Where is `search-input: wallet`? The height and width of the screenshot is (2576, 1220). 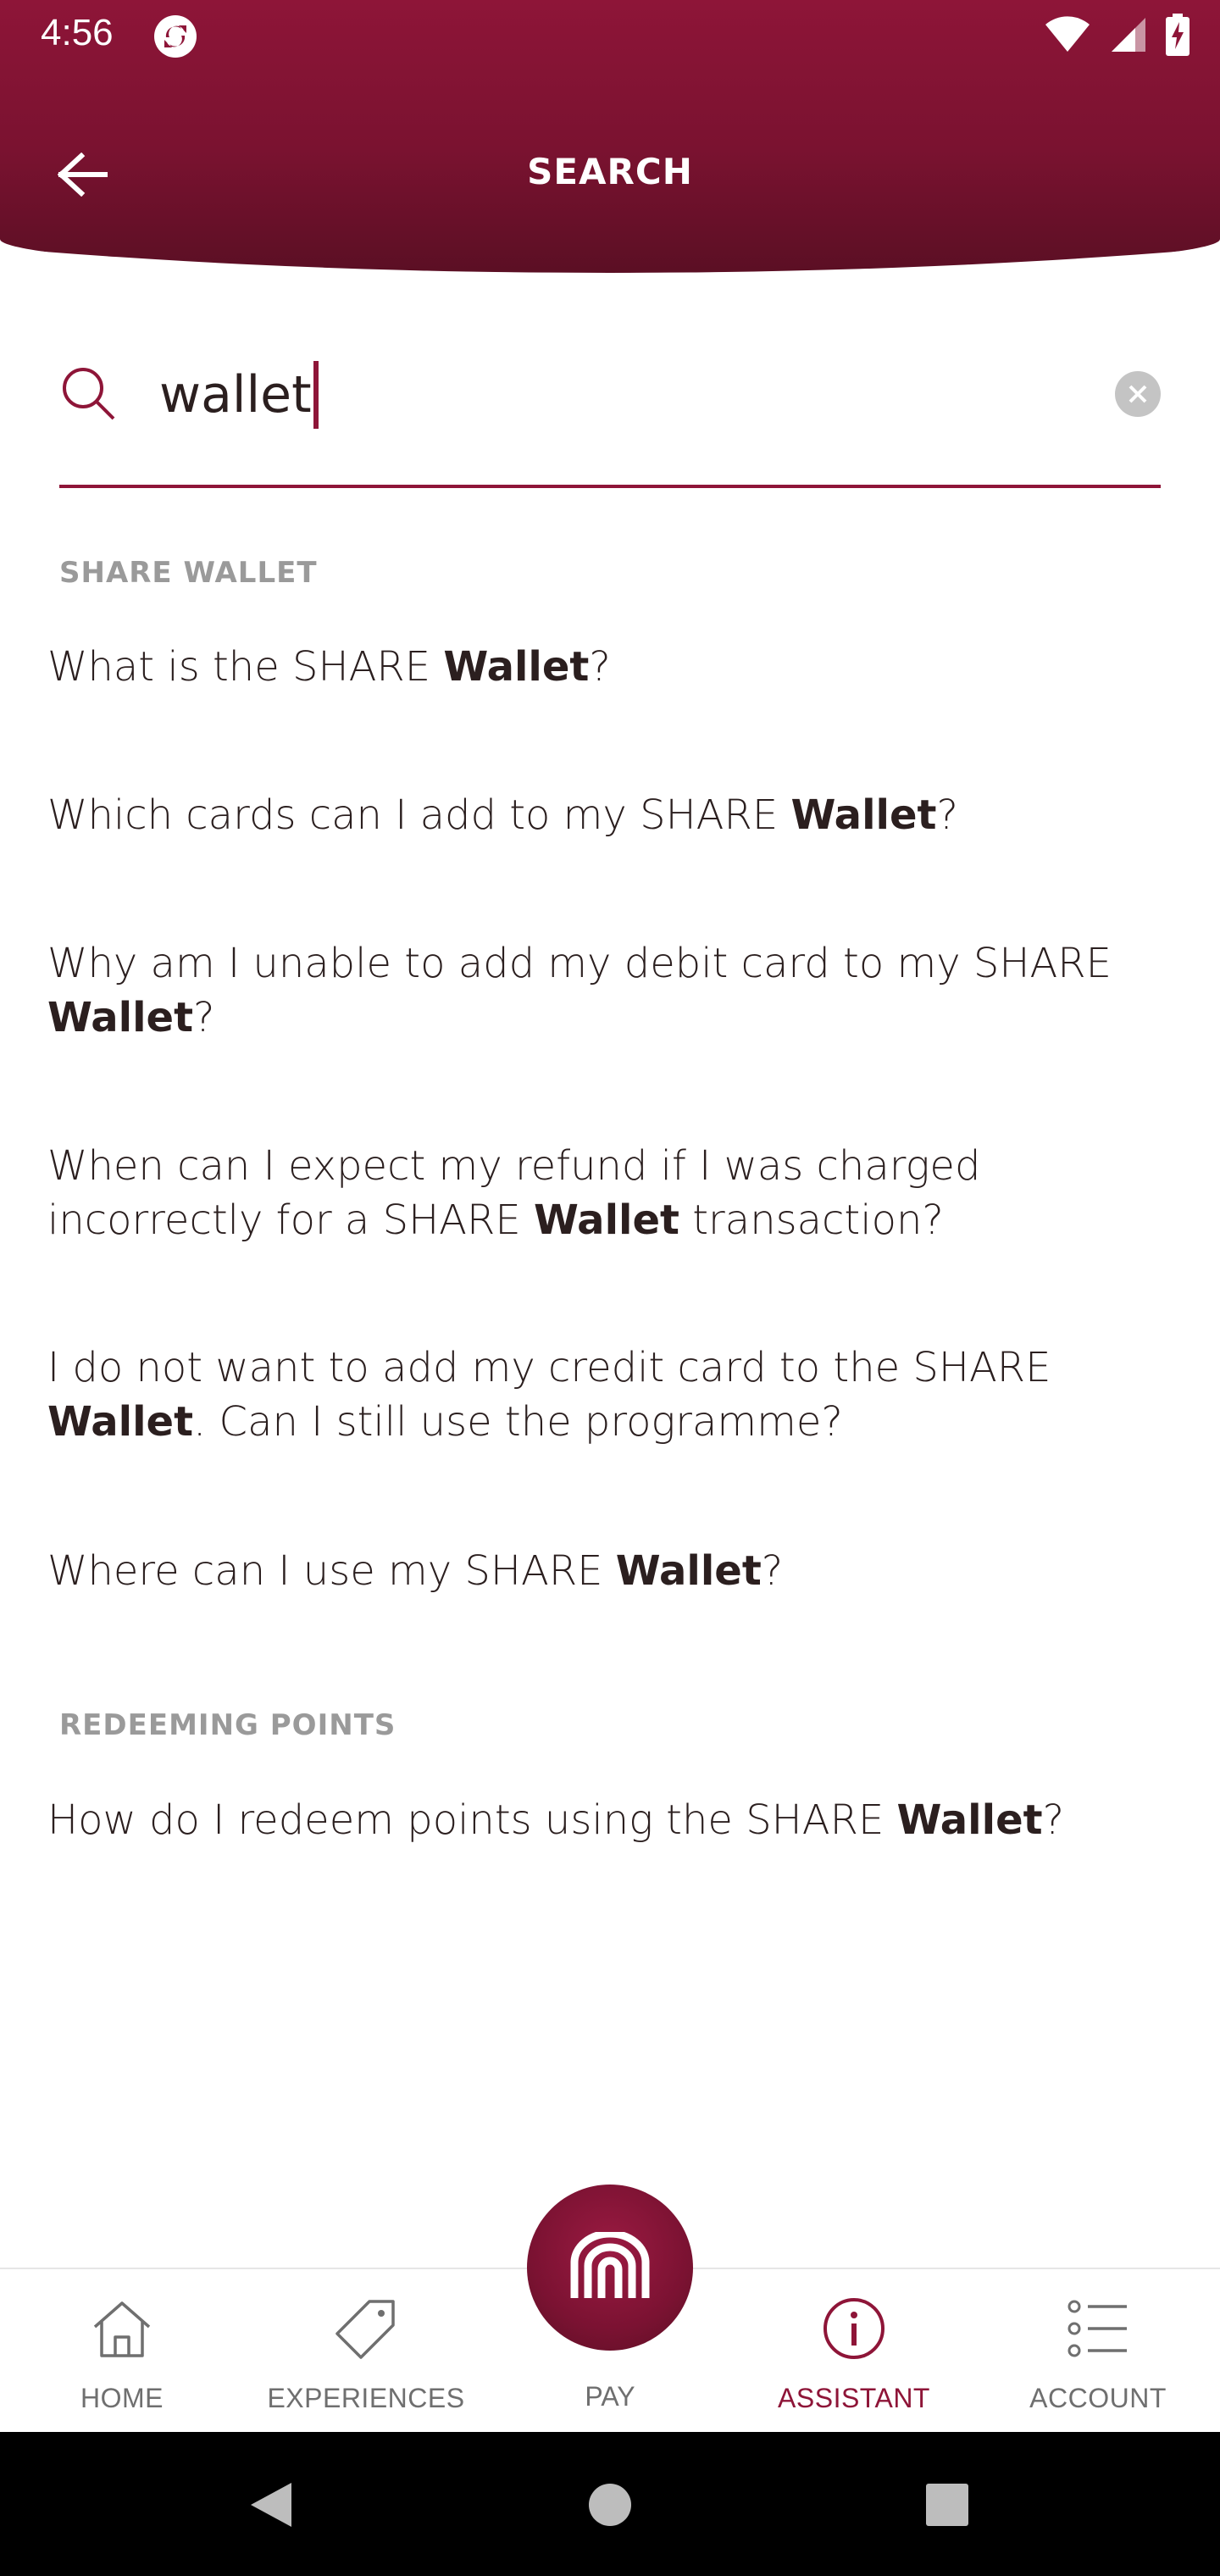
search-input: wallet is located at coordinates (239, 395).